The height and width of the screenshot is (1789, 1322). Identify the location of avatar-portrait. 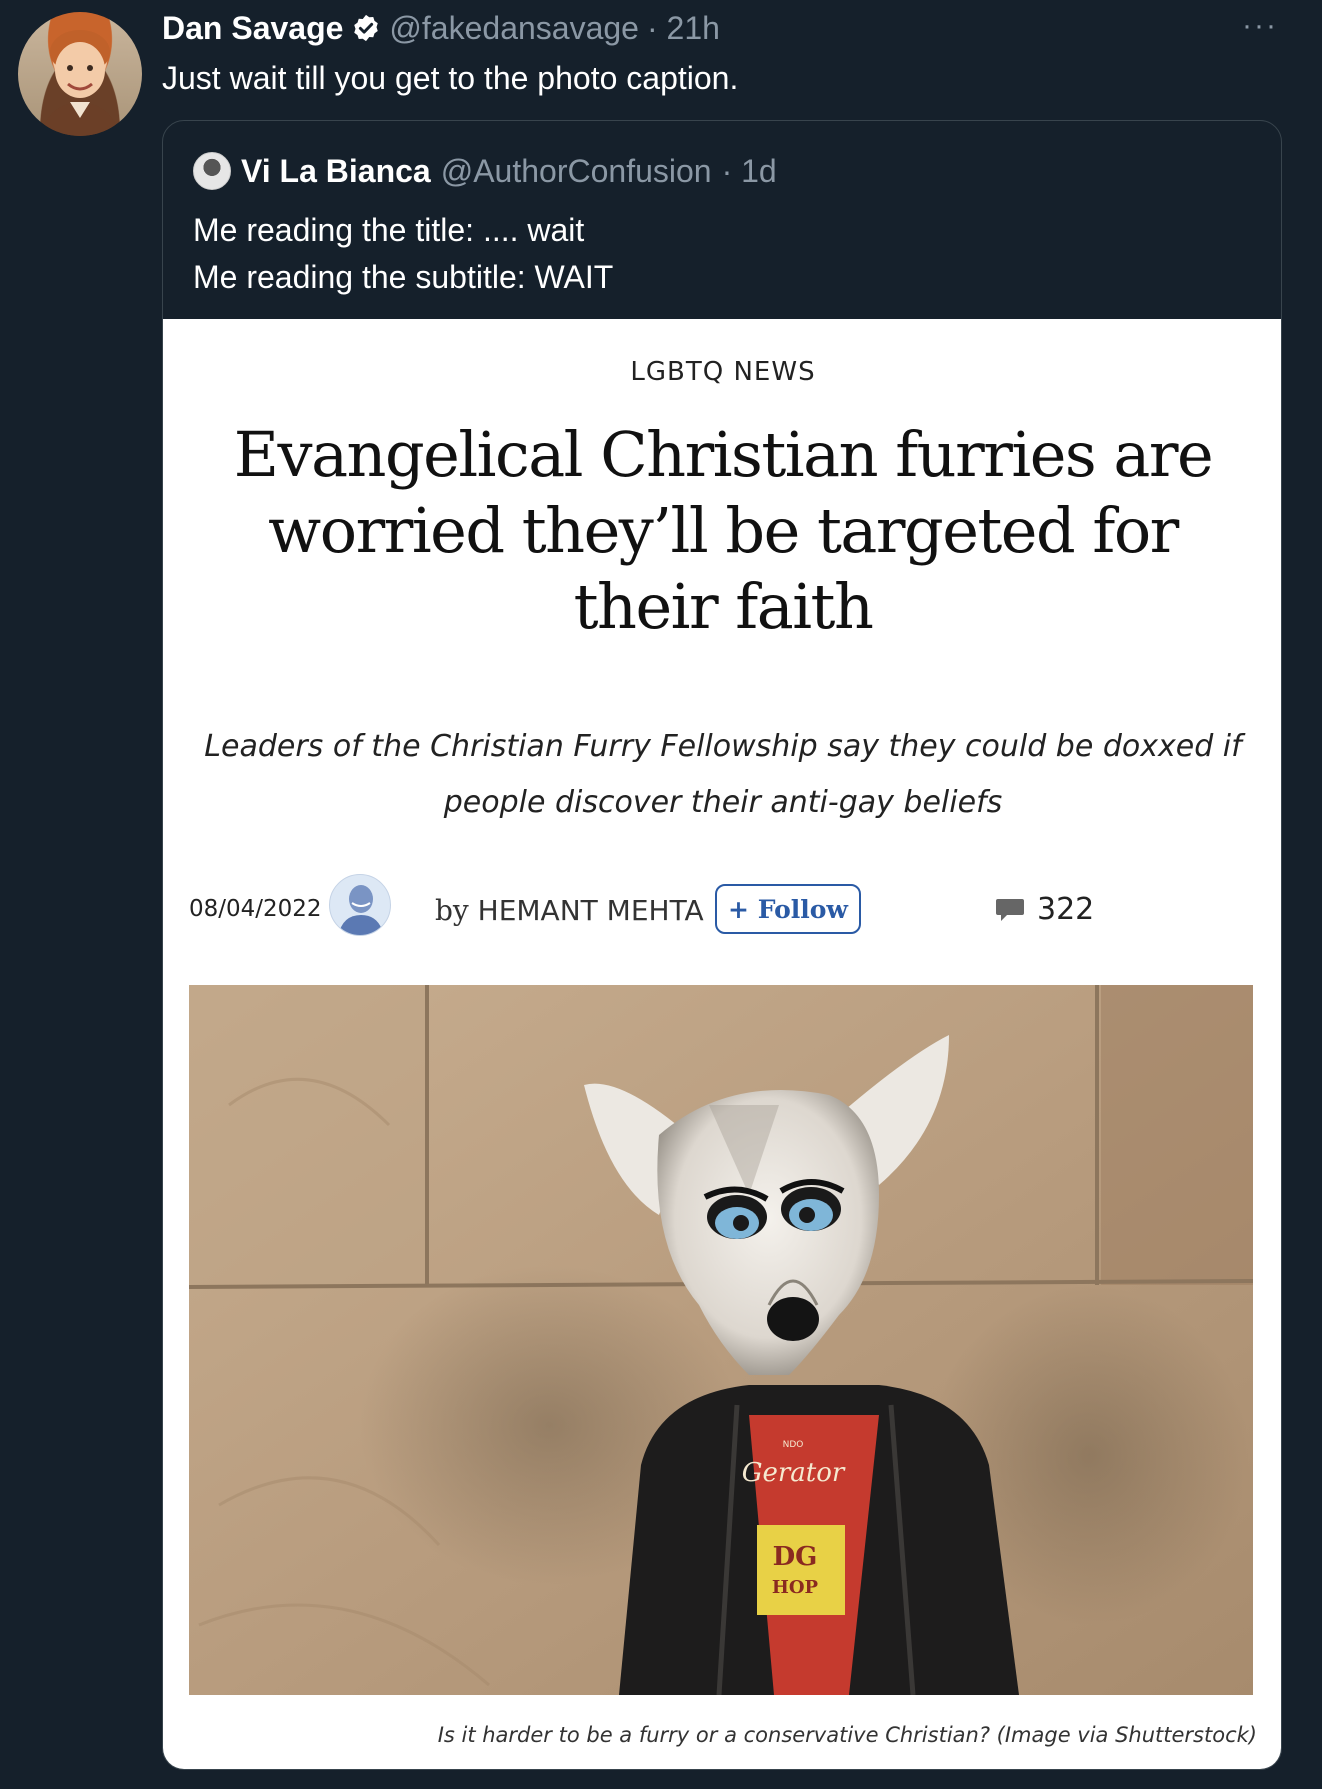
(80, 83).